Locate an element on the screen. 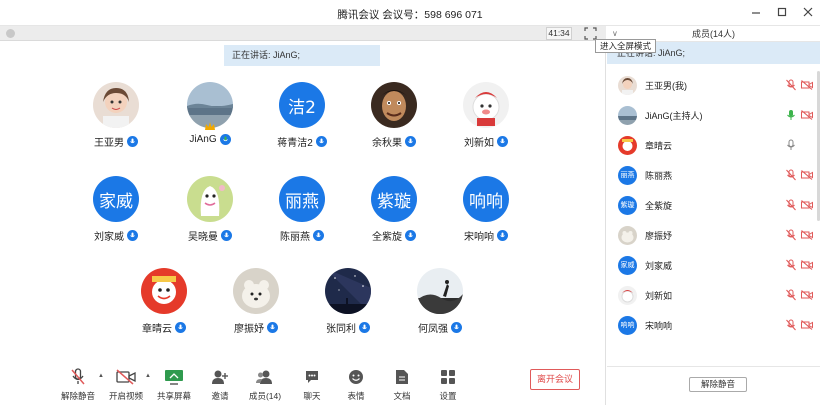 The image size is (820, 405). participant-tile: 何凤强 is located at coordinates (440, 301).